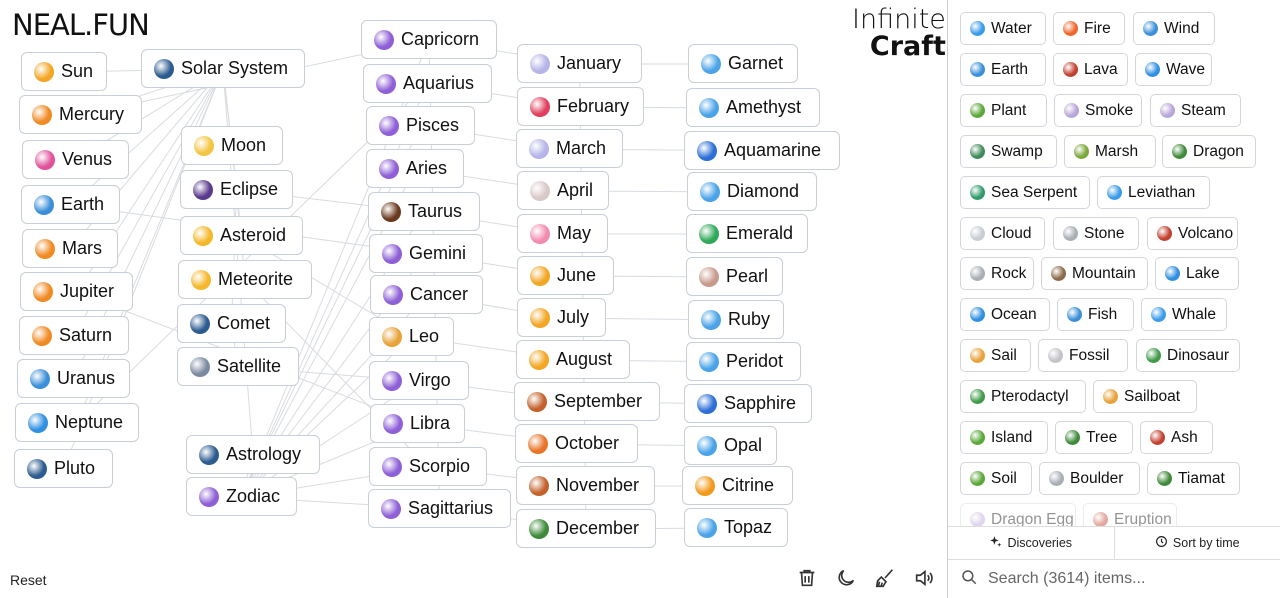  What do you see at coordinates (1098, 110) in the screenshot?
I see `sidebar-item-smoke: Smoke` at bounding box center [1098, 110].